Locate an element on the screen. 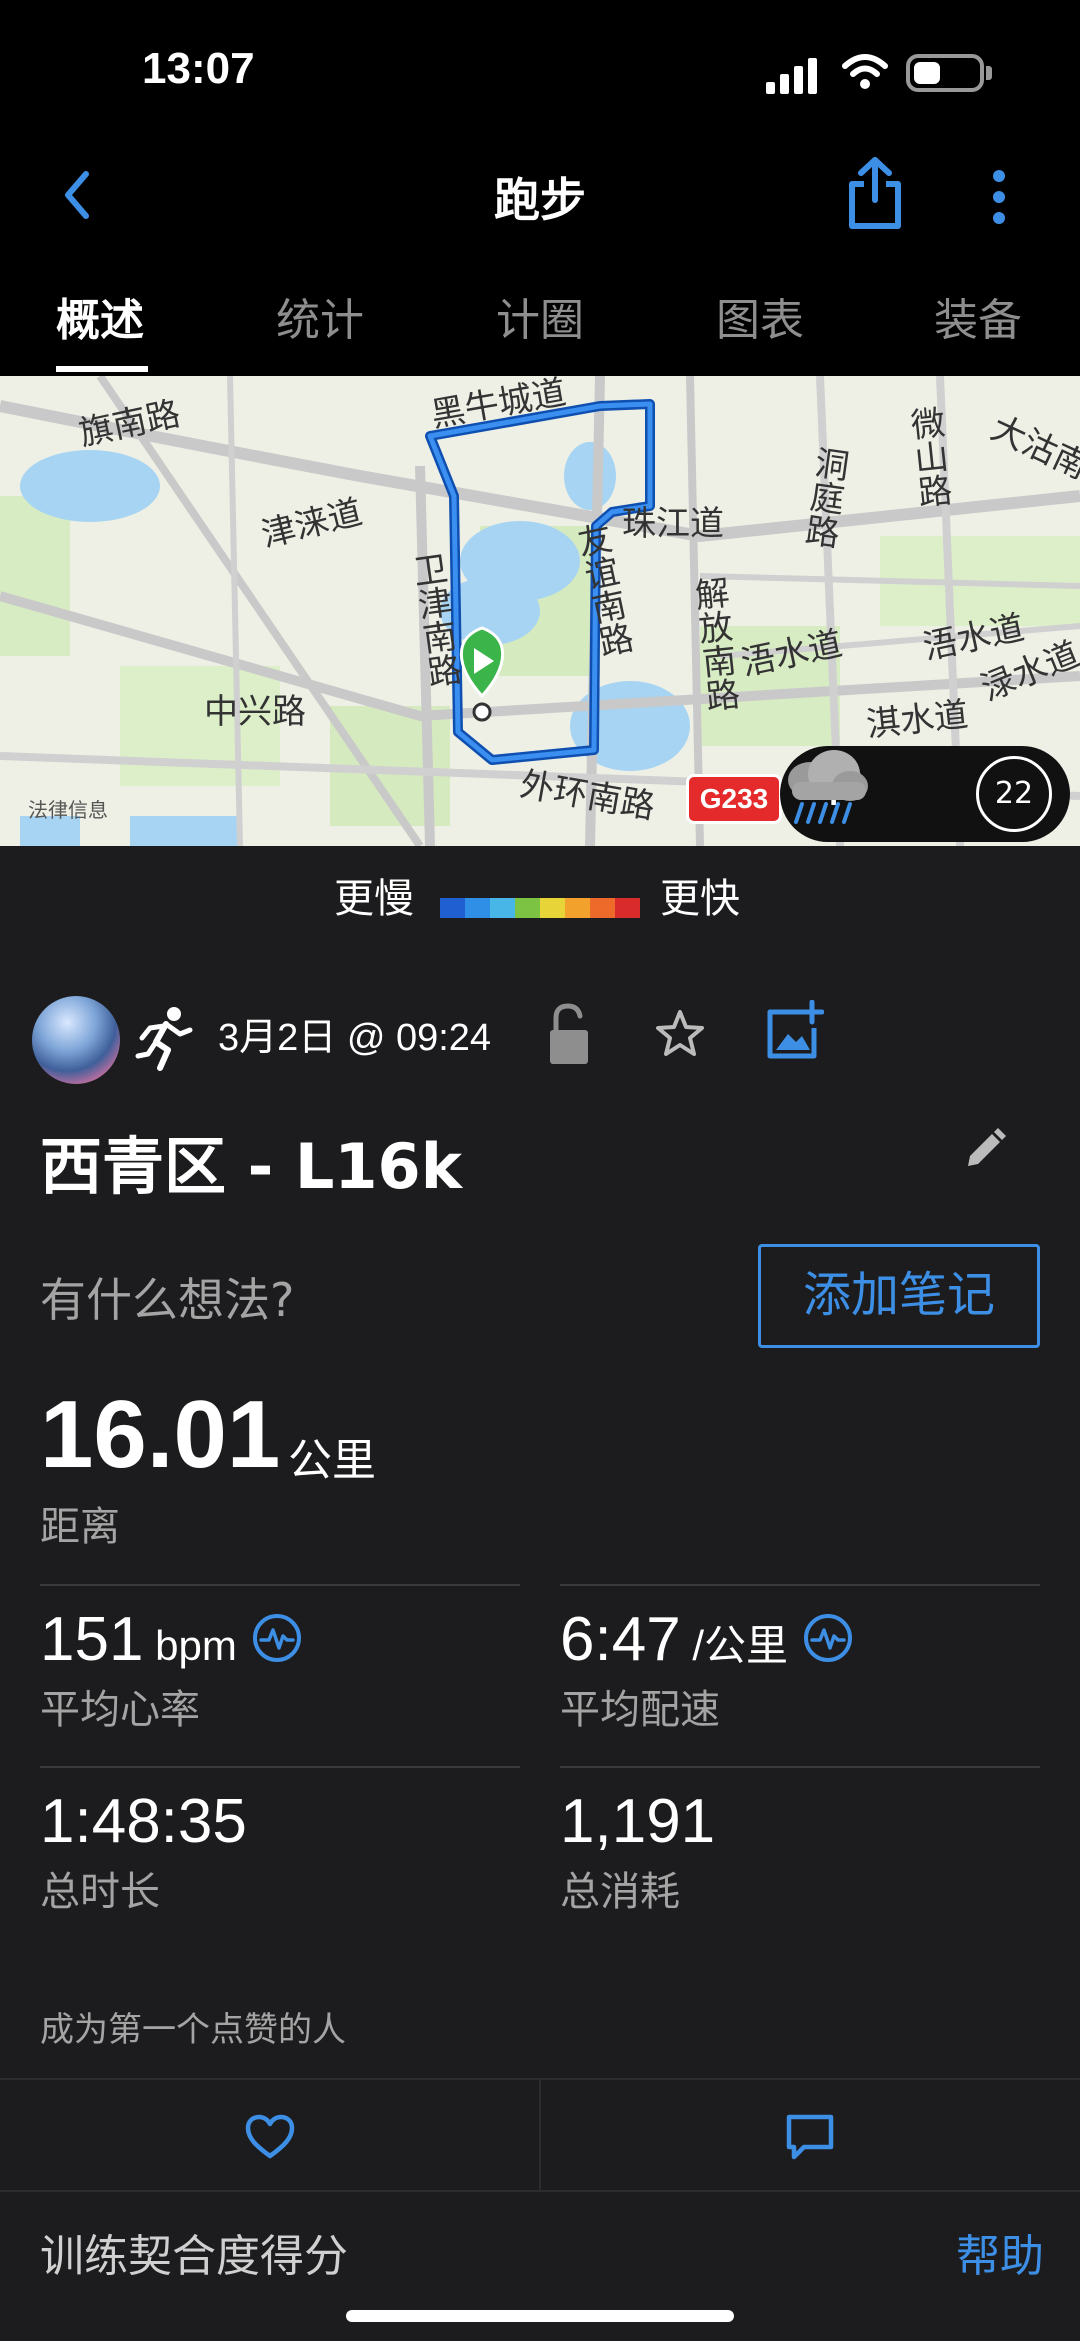 This screenshot has width=1080, height=2341. kudos-prompt: 成为第一个点赞的人 is located at coordinates (193, 2030).